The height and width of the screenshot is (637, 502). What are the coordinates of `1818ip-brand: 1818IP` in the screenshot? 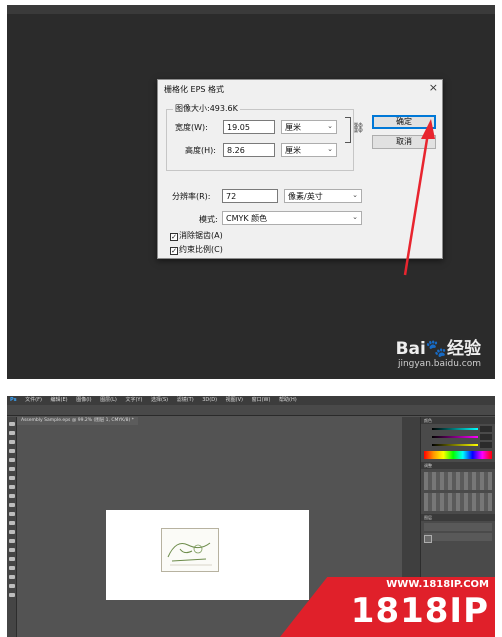 It's located at (419, 611).